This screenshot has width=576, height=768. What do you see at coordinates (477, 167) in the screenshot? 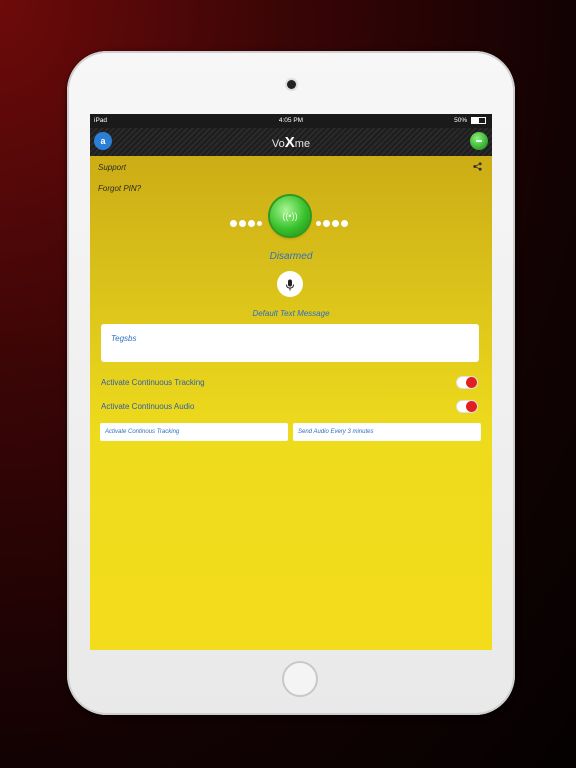
I see `share-icon` at bounding box center [477, 167].